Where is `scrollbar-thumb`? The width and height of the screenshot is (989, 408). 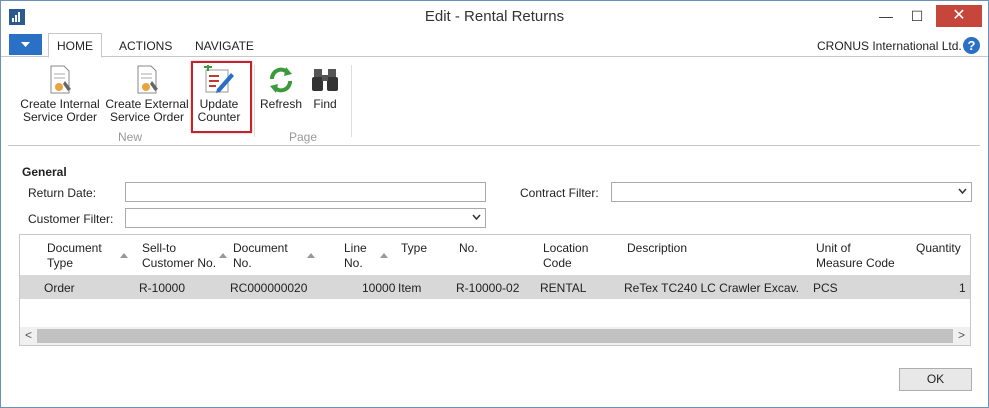 scrollbar-thumb is located at coordinates (495, 336).